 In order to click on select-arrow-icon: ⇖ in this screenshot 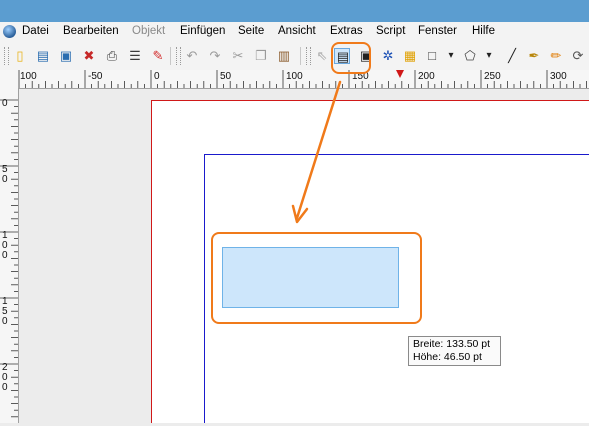, I will do `click(322, 55)`.